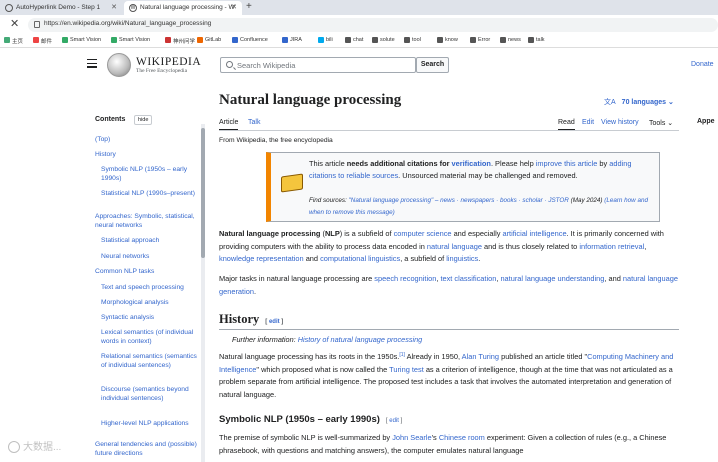  I want to click on wikipedia-globe-logo, so click(119, 65).